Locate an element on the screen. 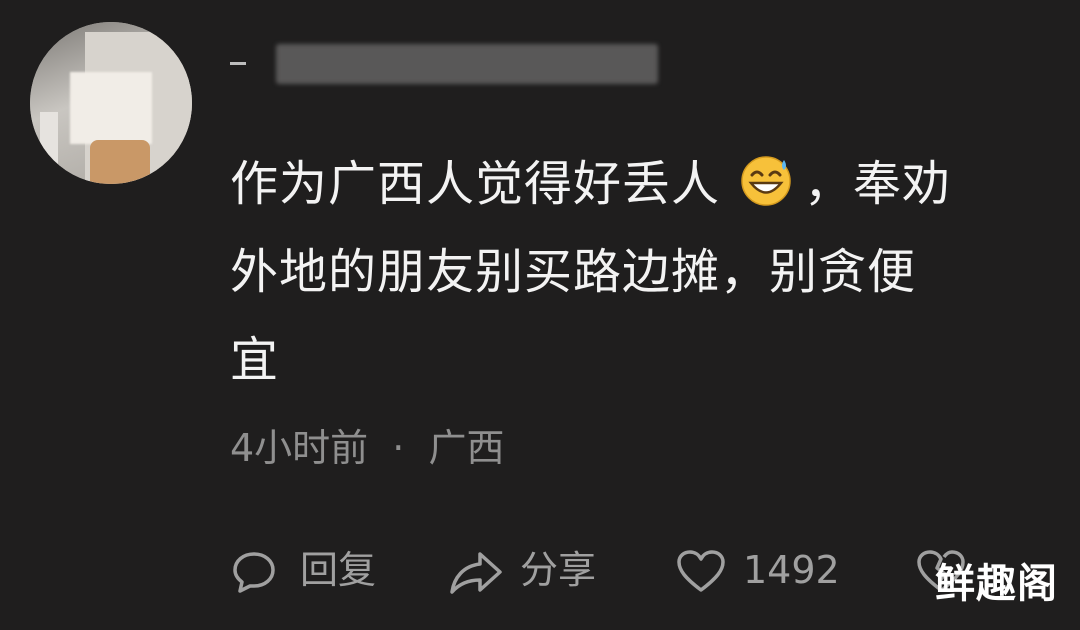  reply-button: 回复 is located at coordinates (315, 570).